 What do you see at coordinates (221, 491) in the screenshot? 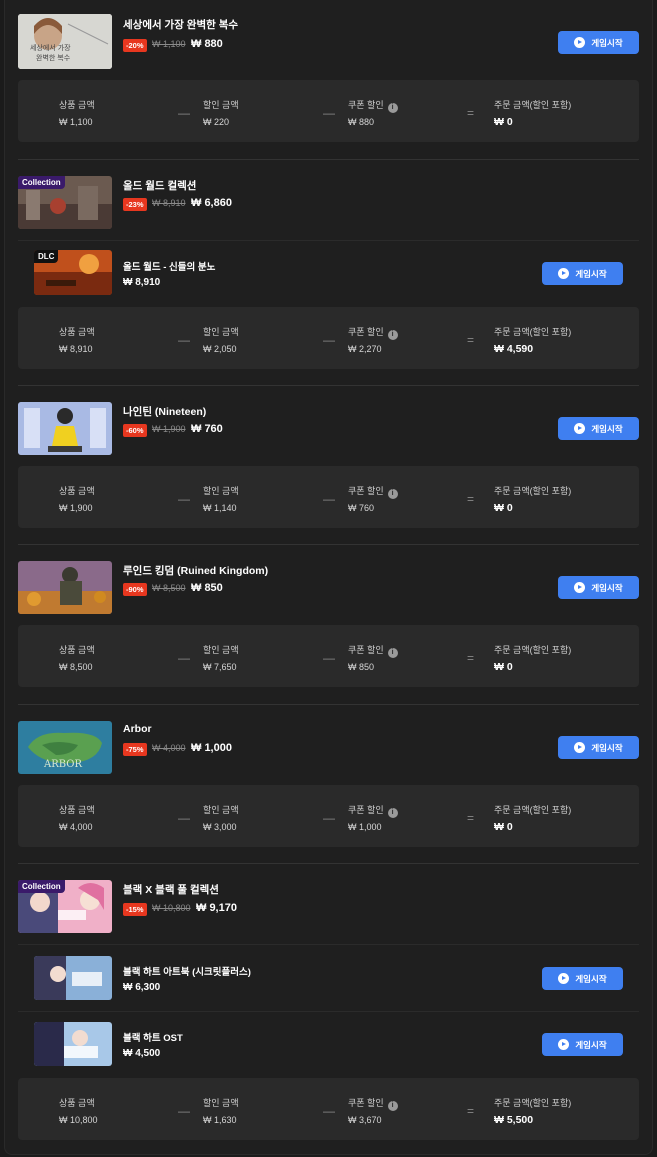
I see `discount-amount-label: 할인 금액` at bounding box center [221, 491].